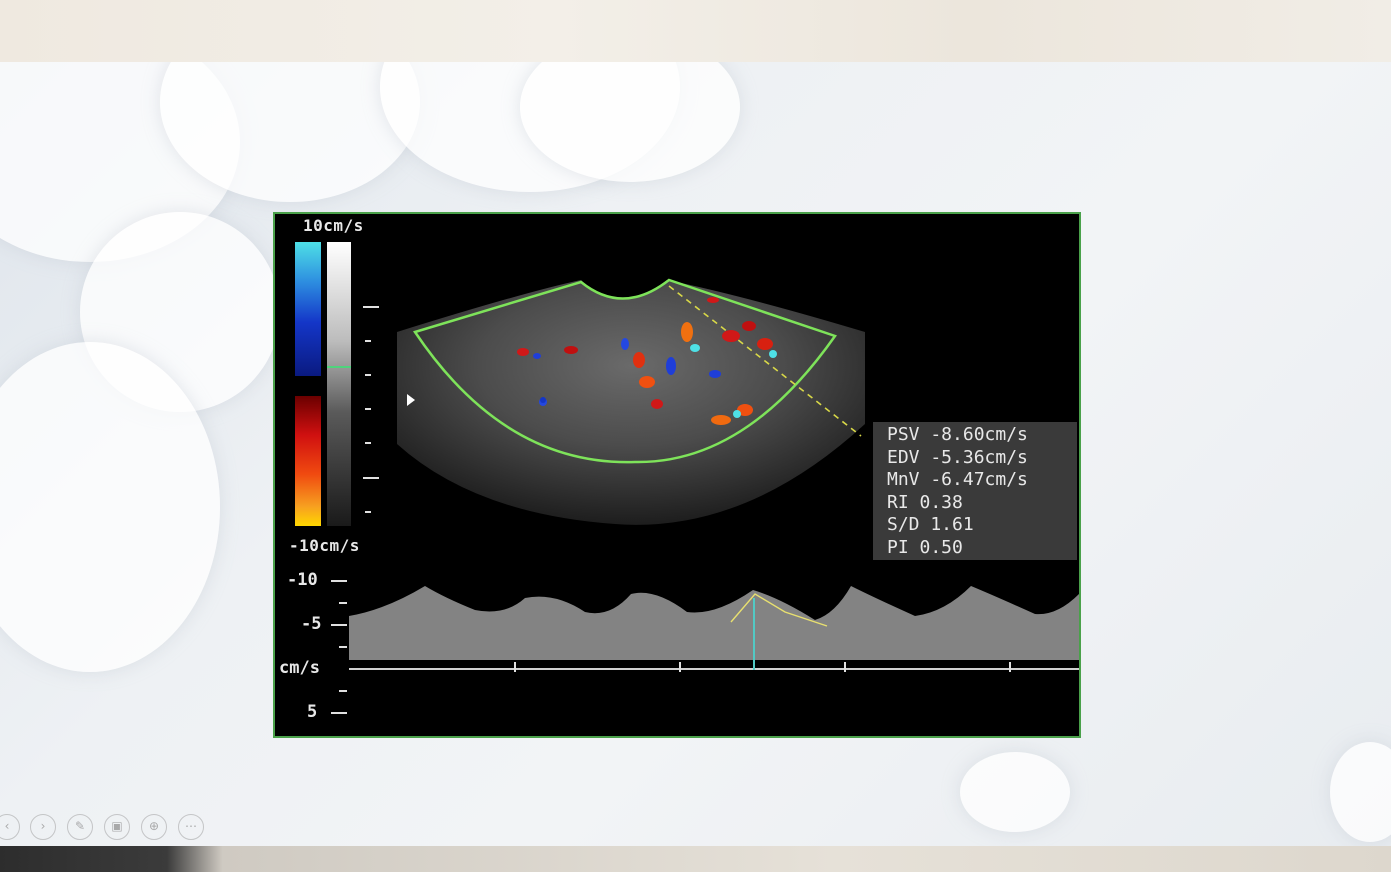 The width and height of the screenshot is (1391, 872). What do you see at coordinates (695, 31) in the screenshot?
I see `window-top-backdrop` at bounding box center [695, 31].